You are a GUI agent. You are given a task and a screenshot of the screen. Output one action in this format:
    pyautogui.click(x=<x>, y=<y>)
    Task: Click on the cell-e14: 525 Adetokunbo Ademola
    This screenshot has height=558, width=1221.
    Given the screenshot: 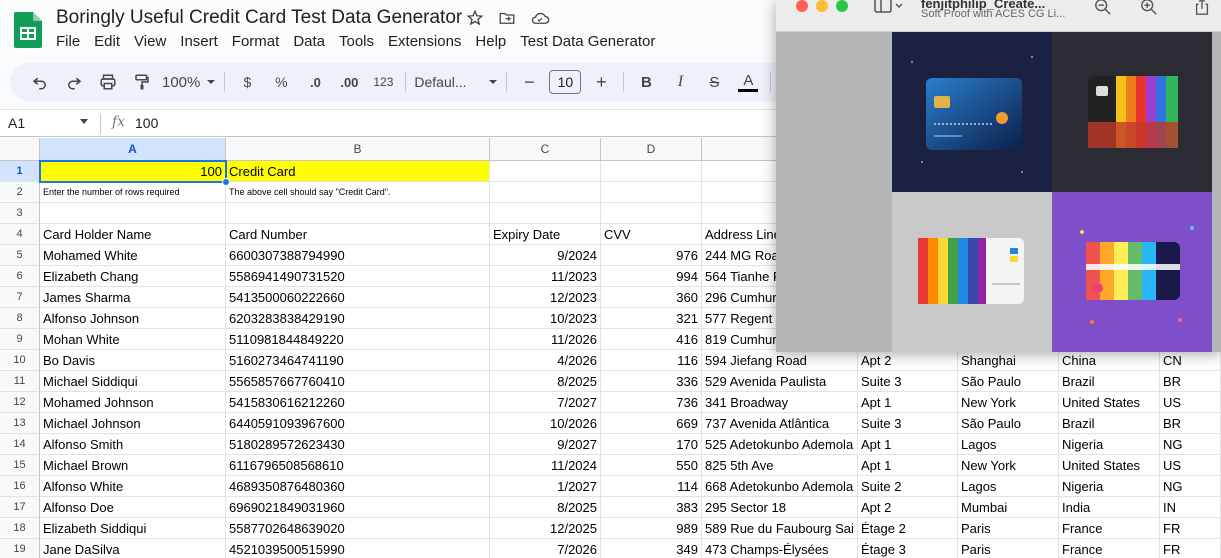 What is the action you would take?
    pyautogui.click(x=780, y=444)
    